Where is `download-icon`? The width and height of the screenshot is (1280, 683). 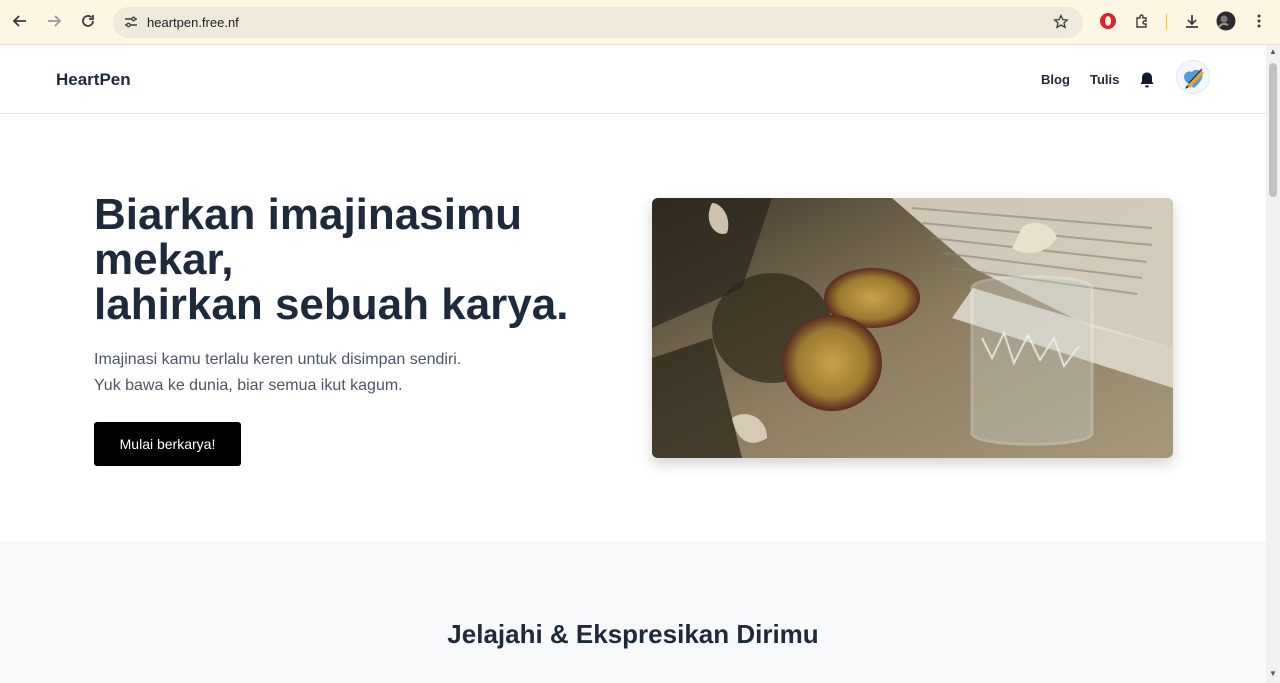 download-icon is located at coordinates (1192, 21).